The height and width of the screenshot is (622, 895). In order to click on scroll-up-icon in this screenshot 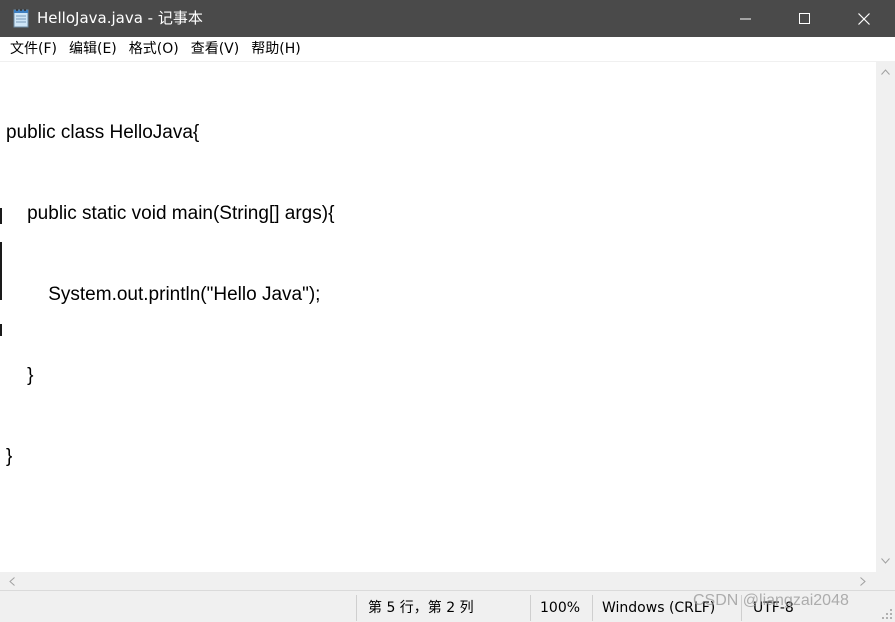, I will do `click(885, 71)`.